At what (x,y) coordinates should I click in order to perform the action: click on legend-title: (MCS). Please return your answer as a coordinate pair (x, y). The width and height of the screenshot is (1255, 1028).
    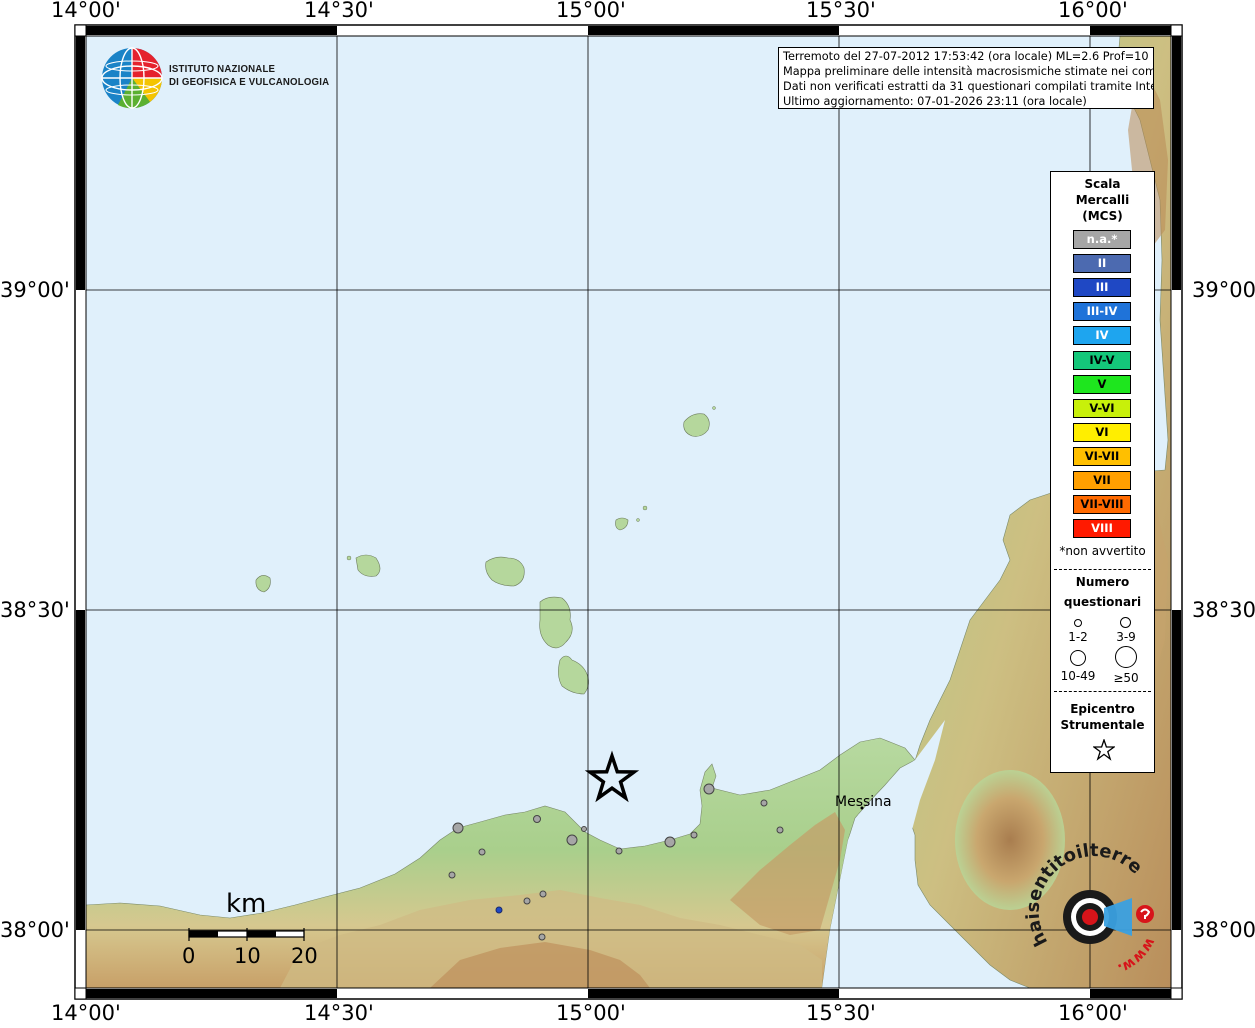
    Looking at the image, I should click on (1102, 216).